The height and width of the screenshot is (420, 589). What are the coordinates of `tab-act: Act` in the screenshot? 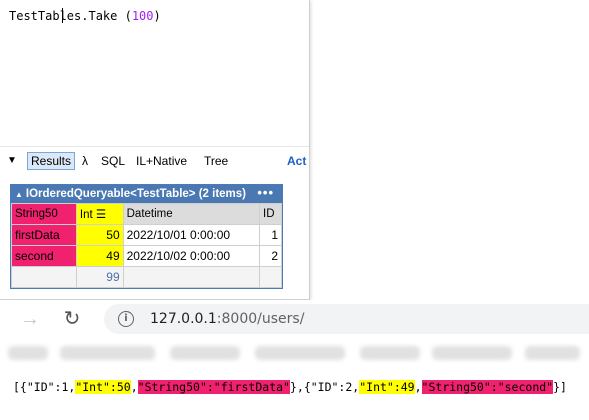 It's located at (296, 161).